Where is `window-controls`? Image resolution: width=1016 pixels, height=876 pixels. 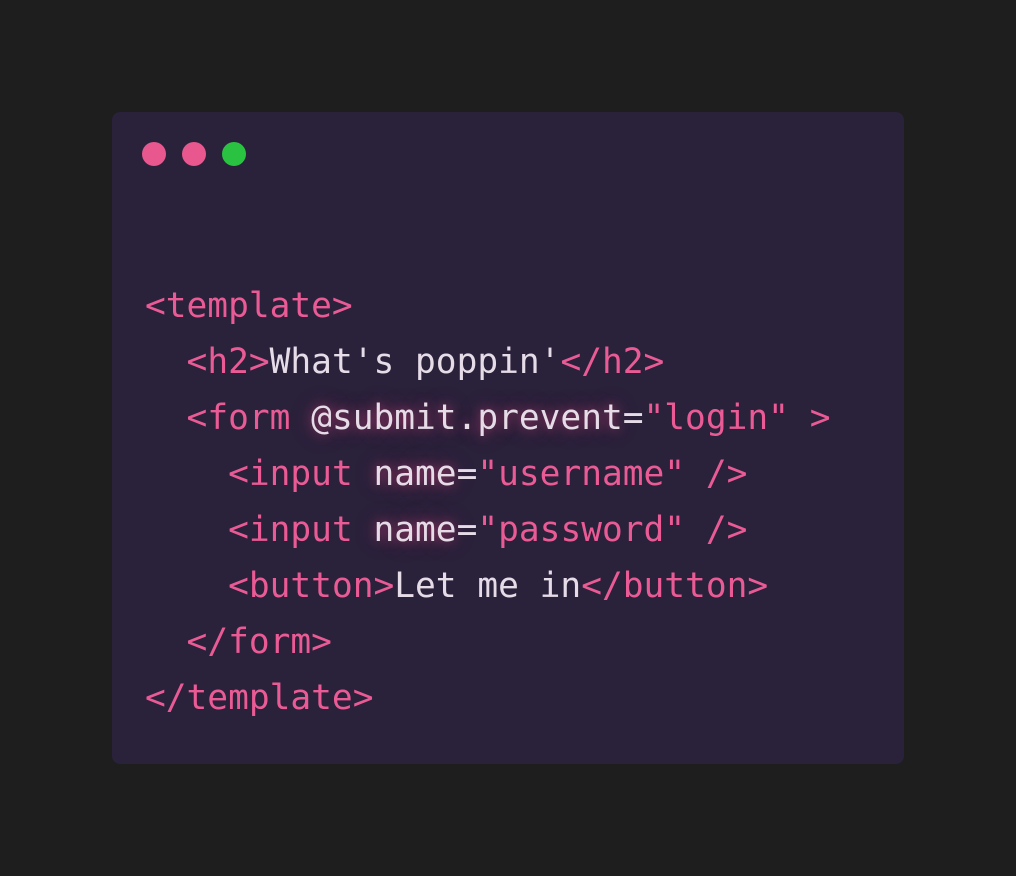
window-controls is located at coordinates (194, 154).